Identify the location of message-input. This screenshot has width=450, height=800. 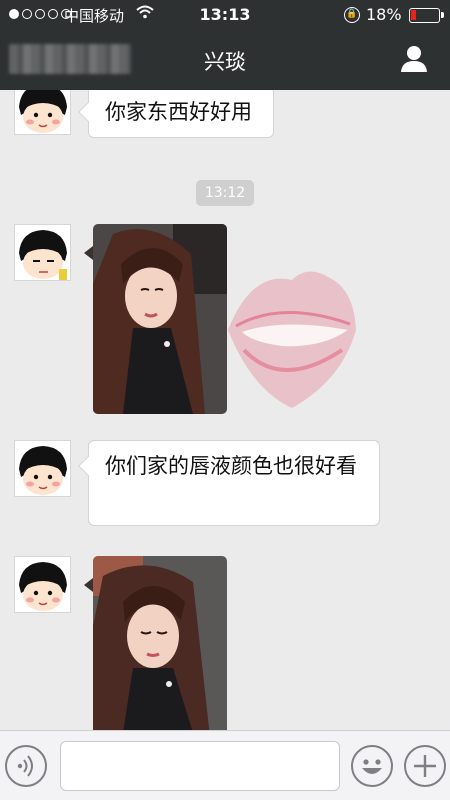
(200, 766).